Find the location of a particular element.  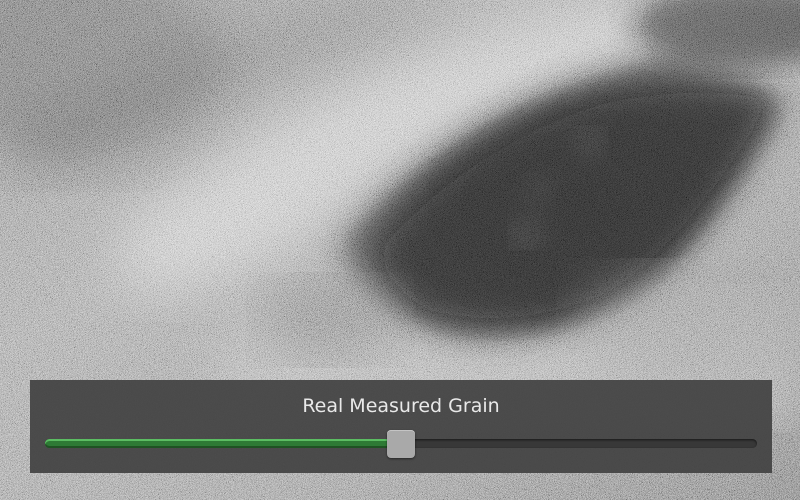

slider-fill is located at coordinates (223, 443).